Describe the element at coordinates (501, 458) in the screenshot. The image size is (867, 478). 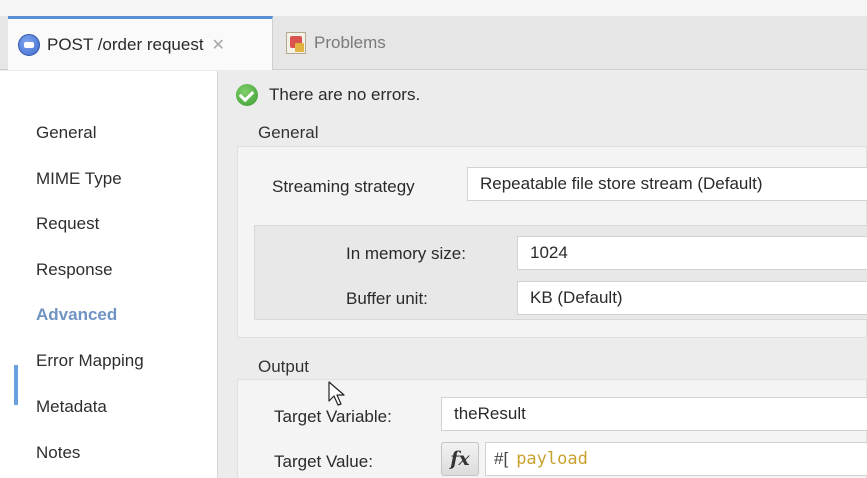
I see `expression-prefix: #[` at that location.